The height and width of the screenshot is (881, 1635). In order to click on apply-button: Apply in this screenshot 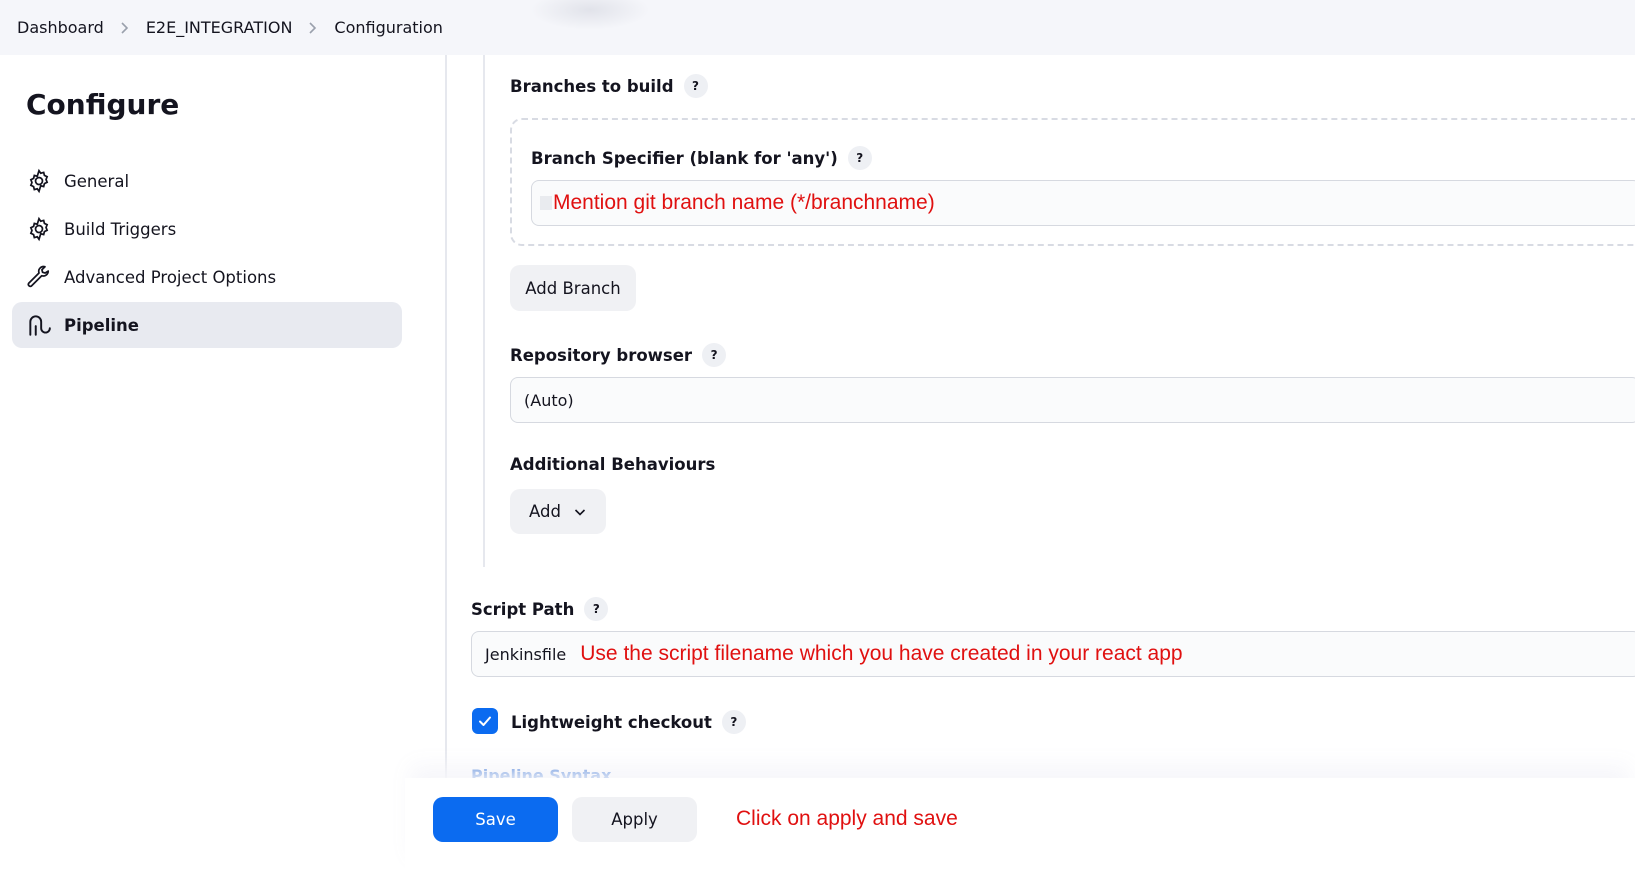, I will do `click(634, 819)`.